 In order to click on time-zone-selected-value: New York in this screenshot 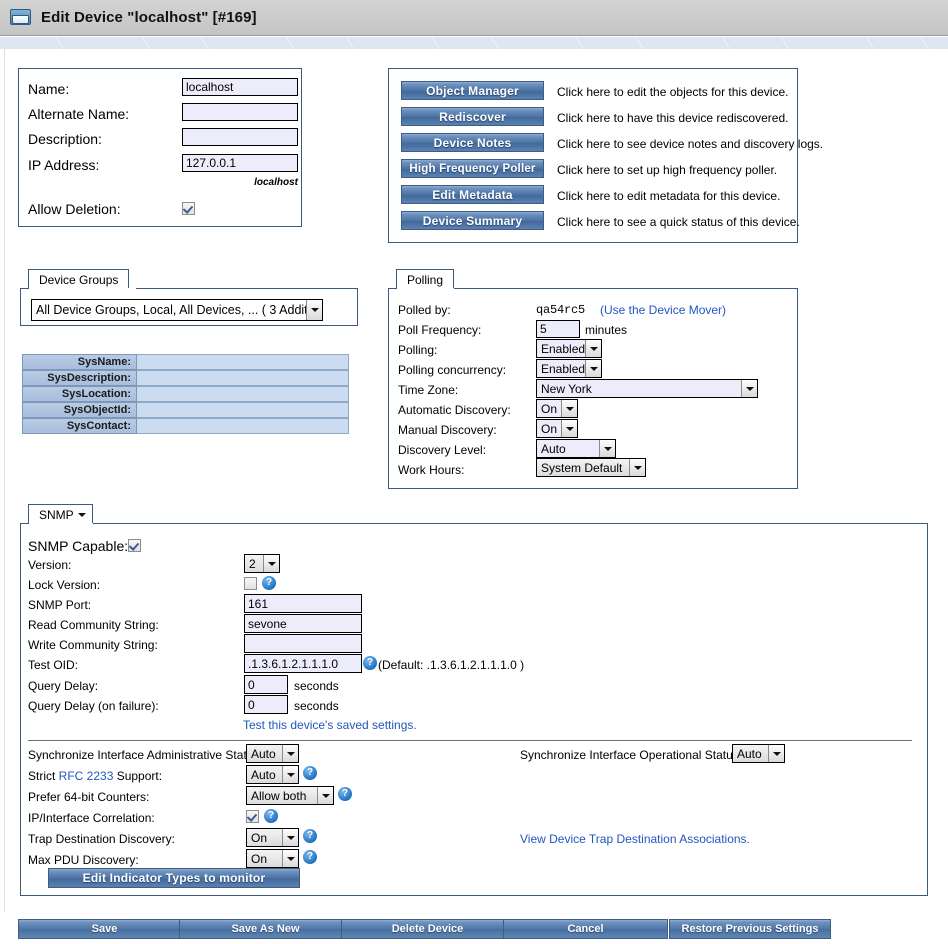, I will do `click(566, 388)`.